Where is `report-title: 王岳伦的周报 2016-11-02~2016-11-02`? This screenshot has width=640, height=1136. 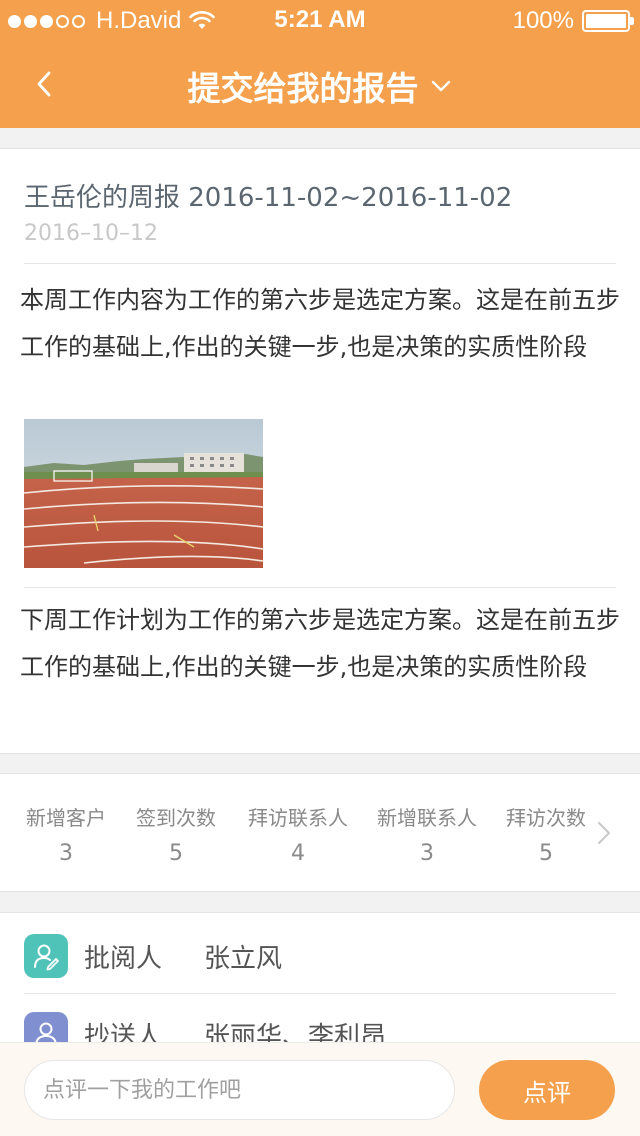 report-title: 王岳伦的周报 2016-11-02~2016-11-02 is located at coordinates (268, 198).